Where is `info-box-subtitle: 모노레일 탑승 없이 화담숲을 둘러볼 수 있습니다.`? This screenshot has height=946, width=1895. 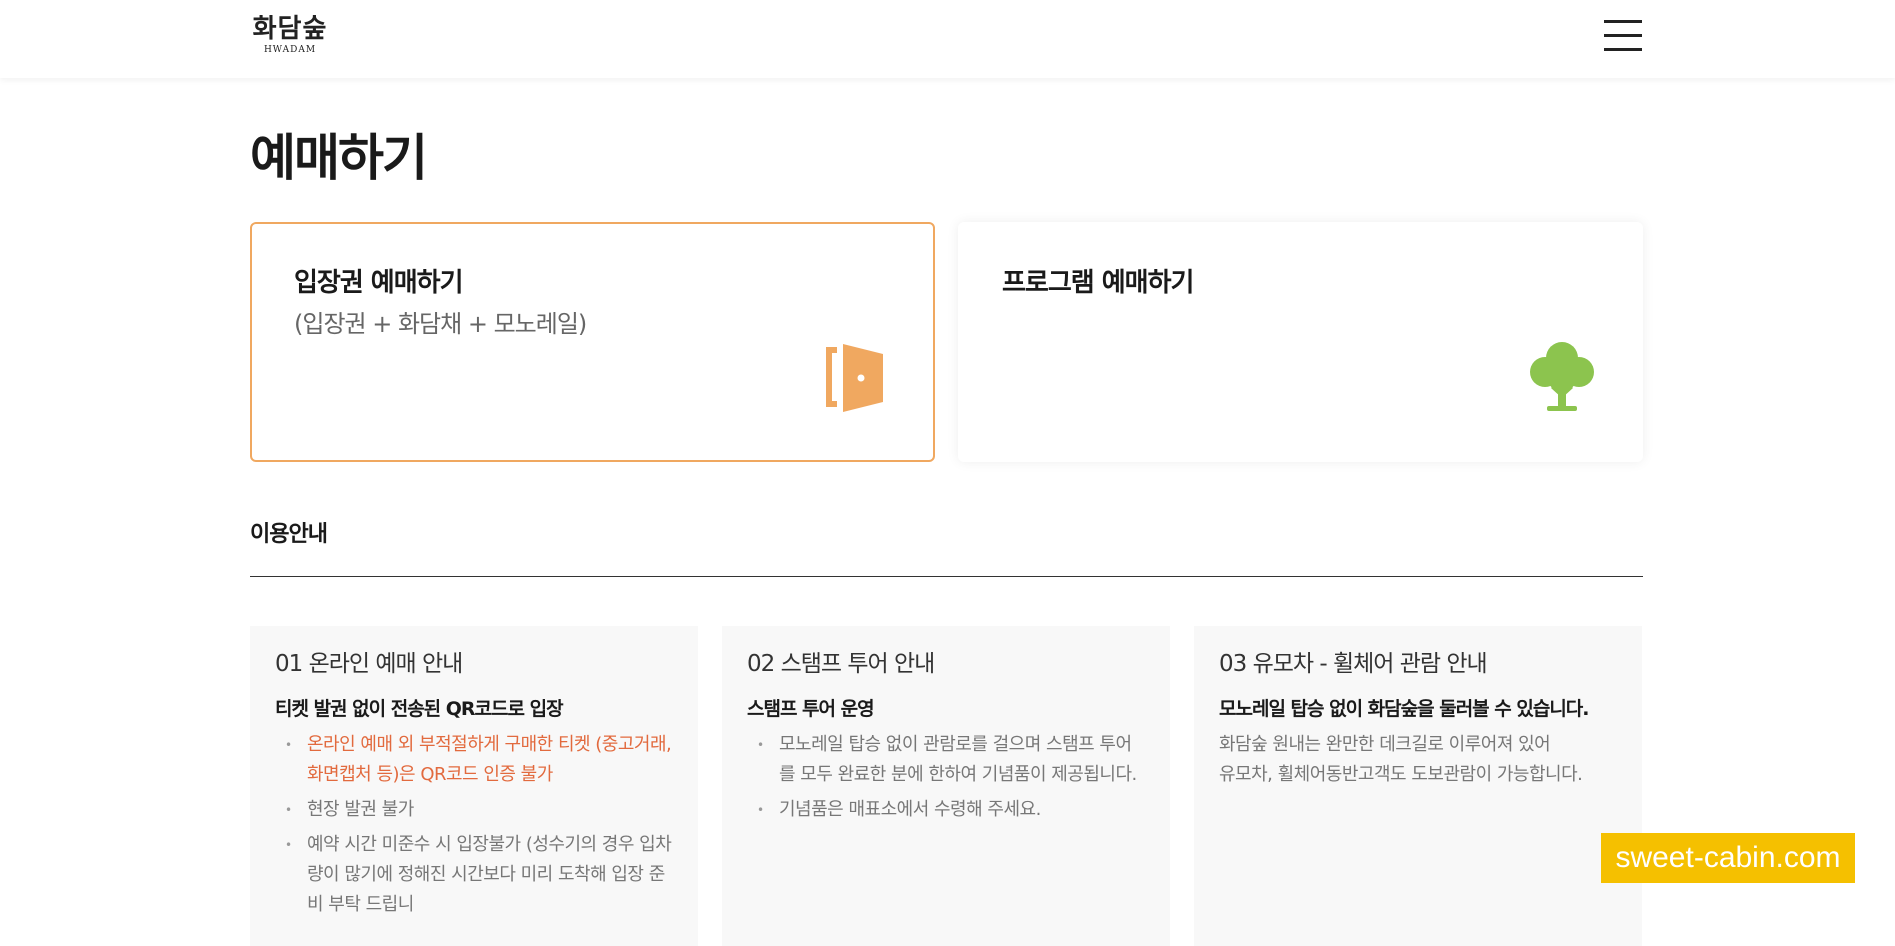
info-box-subtitle: 모노레일 탑승 없이 화담숲을 둘러볼 수 있습니다. is located at coordinates (1404, 709).